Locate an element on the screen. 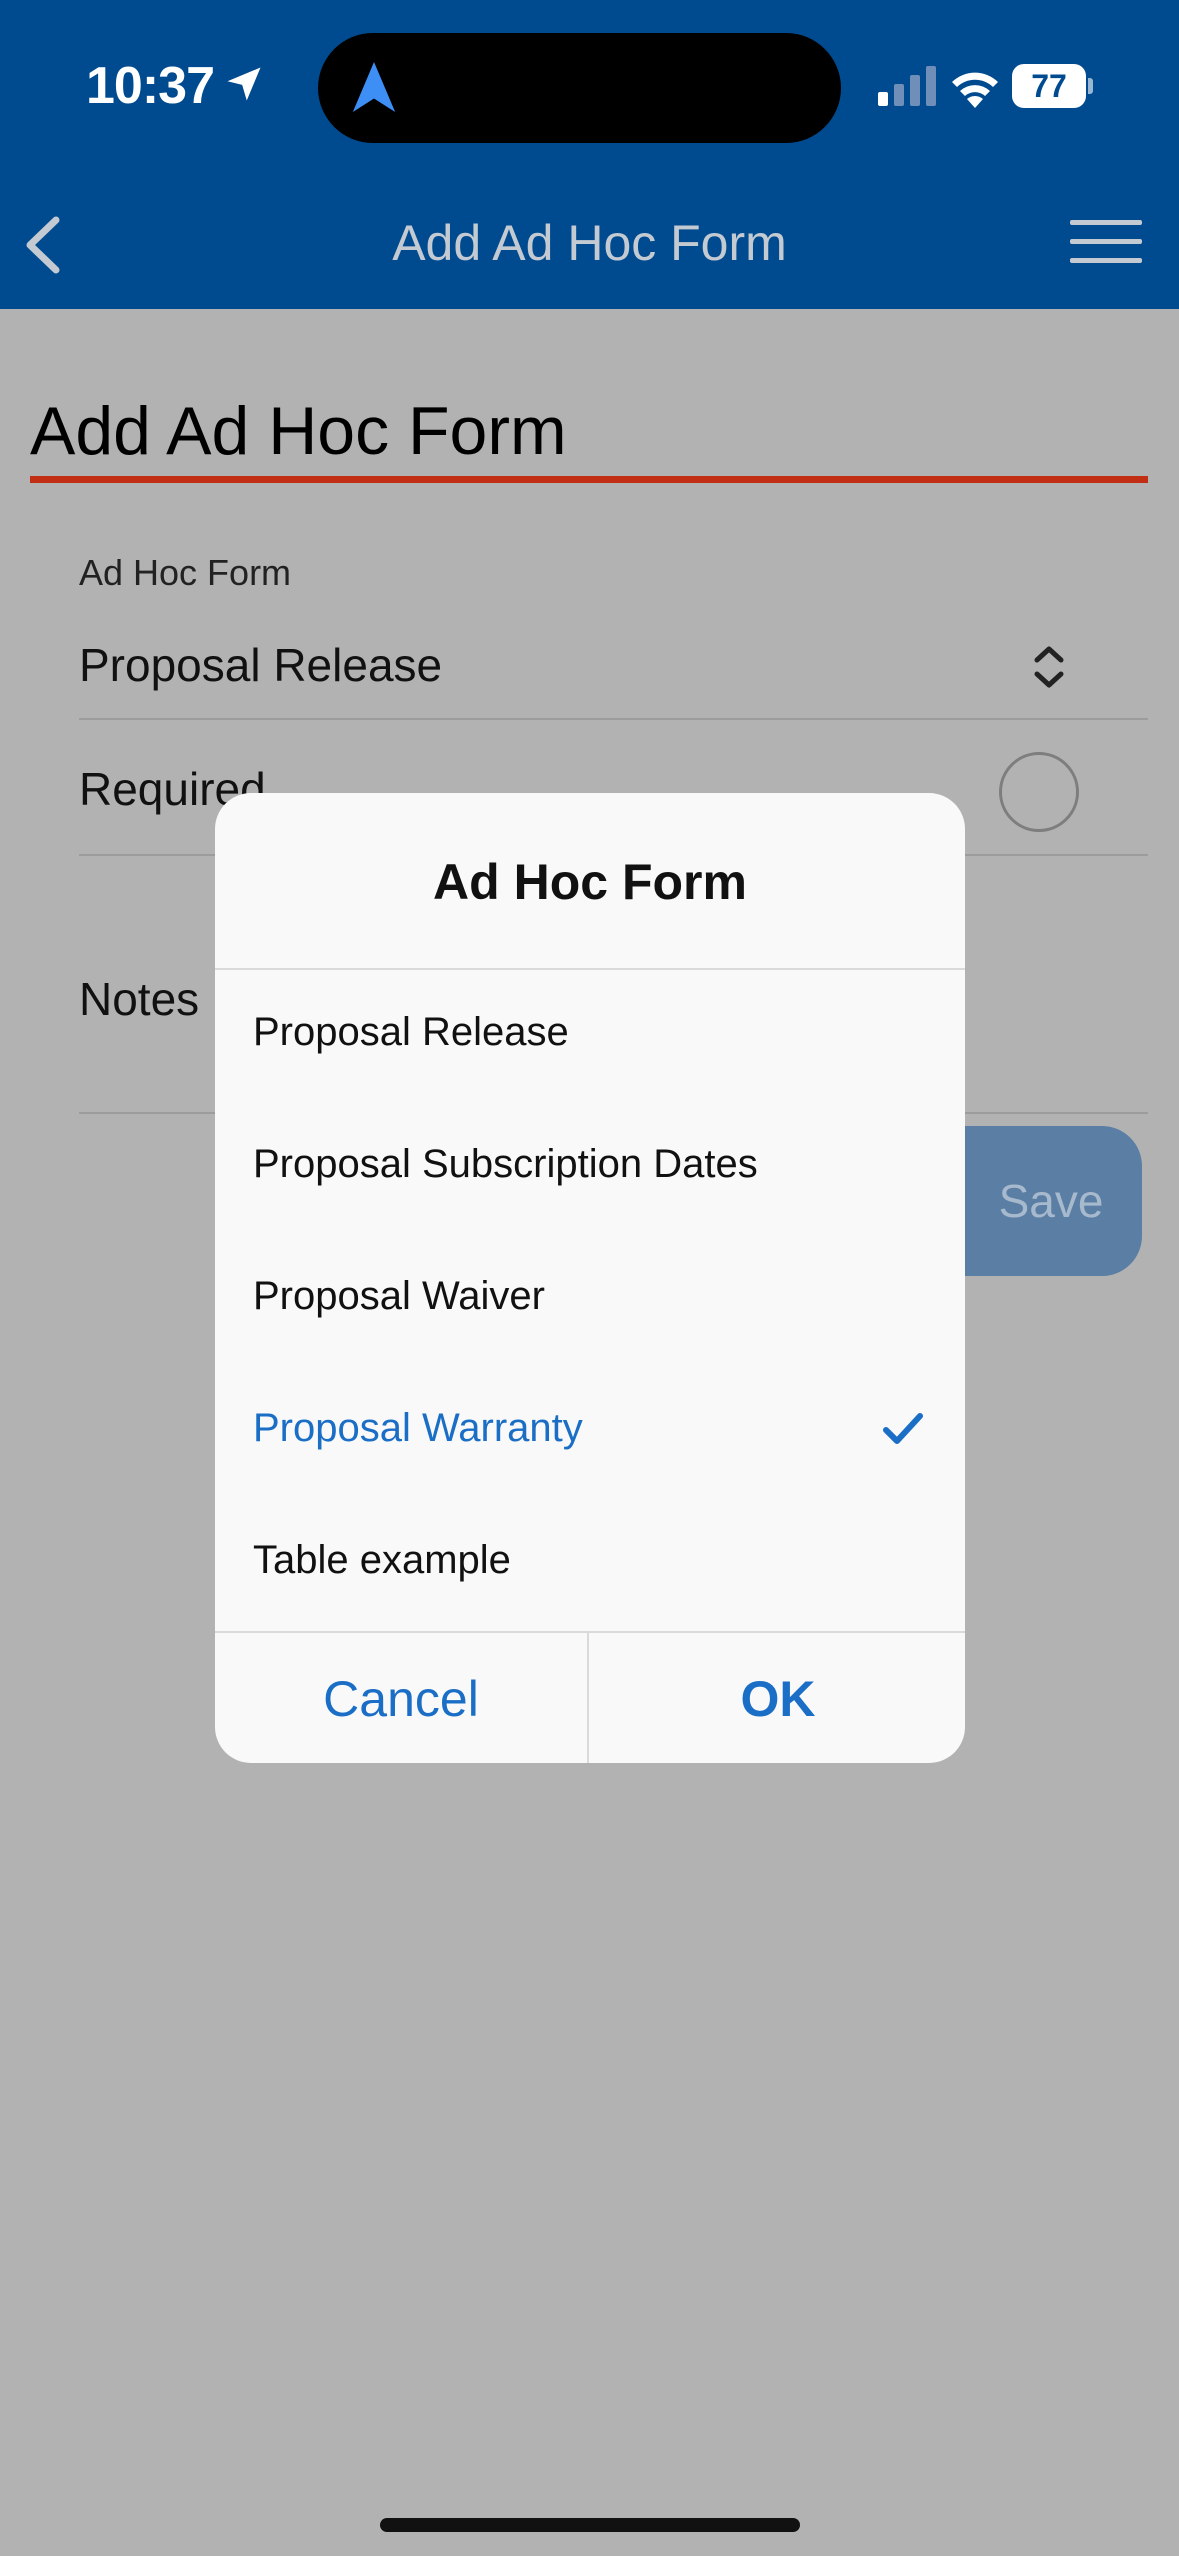  ad-hoc-form-value: Proposal Release is located at coordinates (261, 665).